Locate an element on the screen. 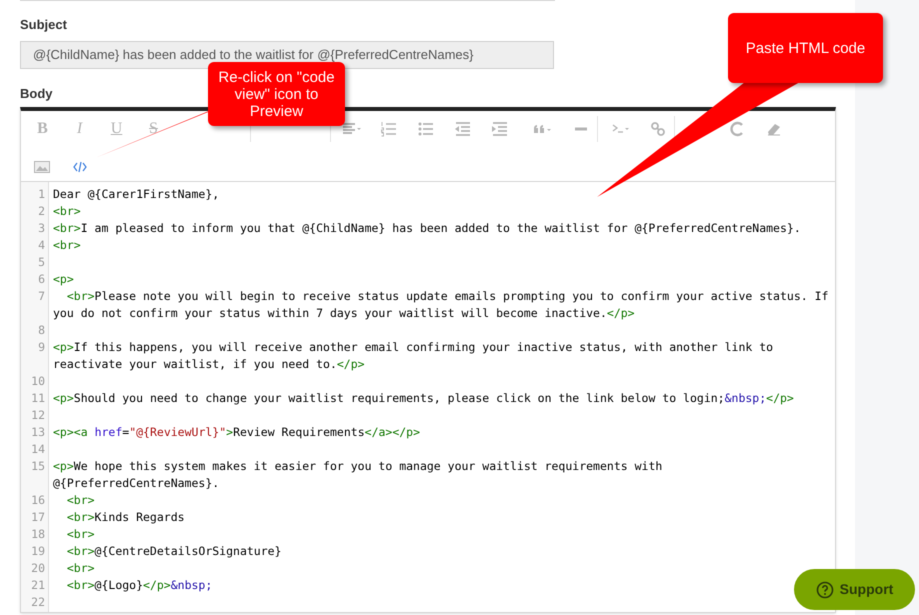 The height and width of the screenshot is (615, 919). line-number: 19 is located at coordinates (38, 551).